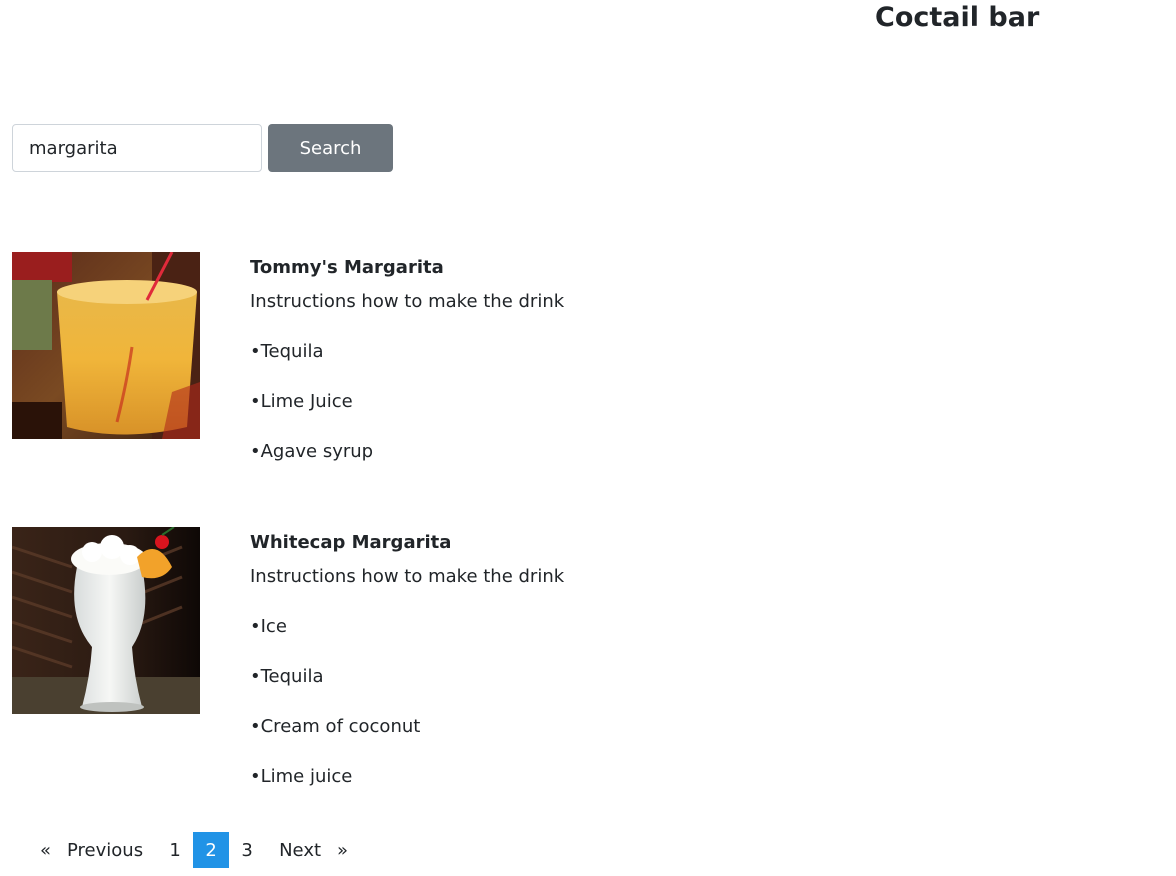  I want to click on drink-name: Whitecap Margarita, so click(351, 542).